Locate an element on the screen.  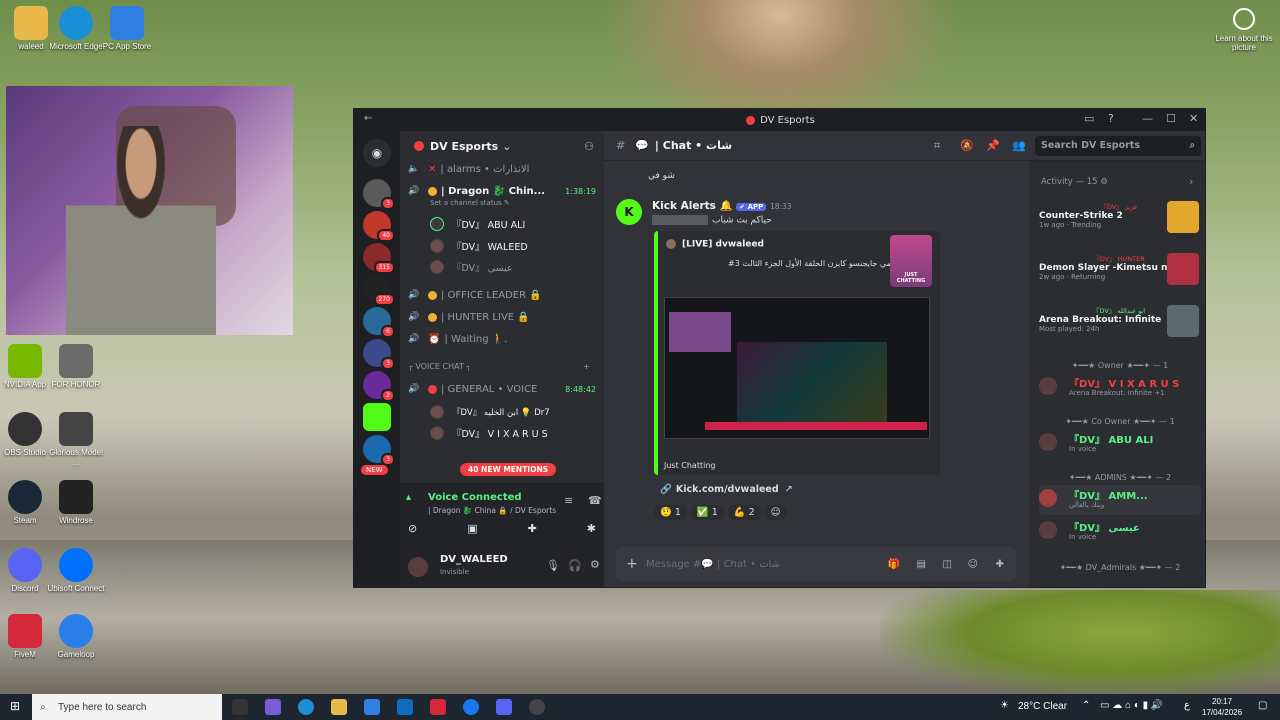
emoji-icon: ☺ is located at coordinates (973, 564).